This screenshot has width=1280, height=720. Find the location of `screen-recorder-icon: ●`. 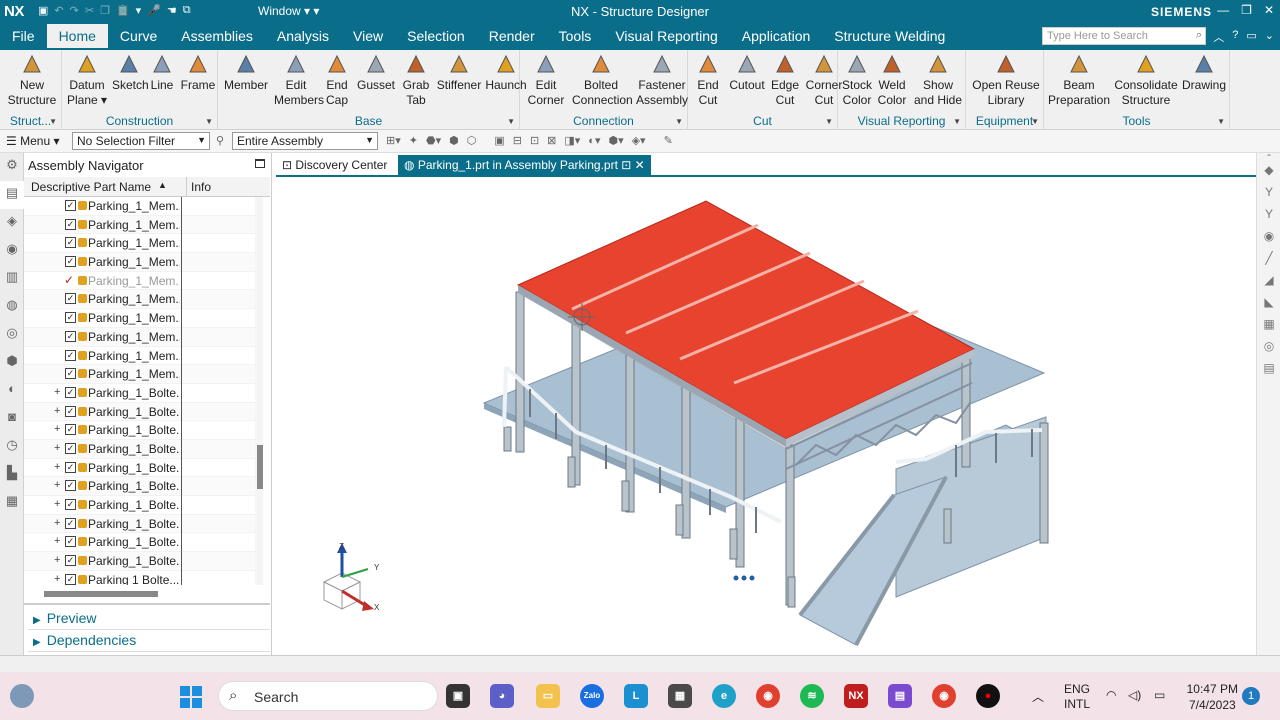

screen-recorder-icon: ● is located at coordinates (988, 696).